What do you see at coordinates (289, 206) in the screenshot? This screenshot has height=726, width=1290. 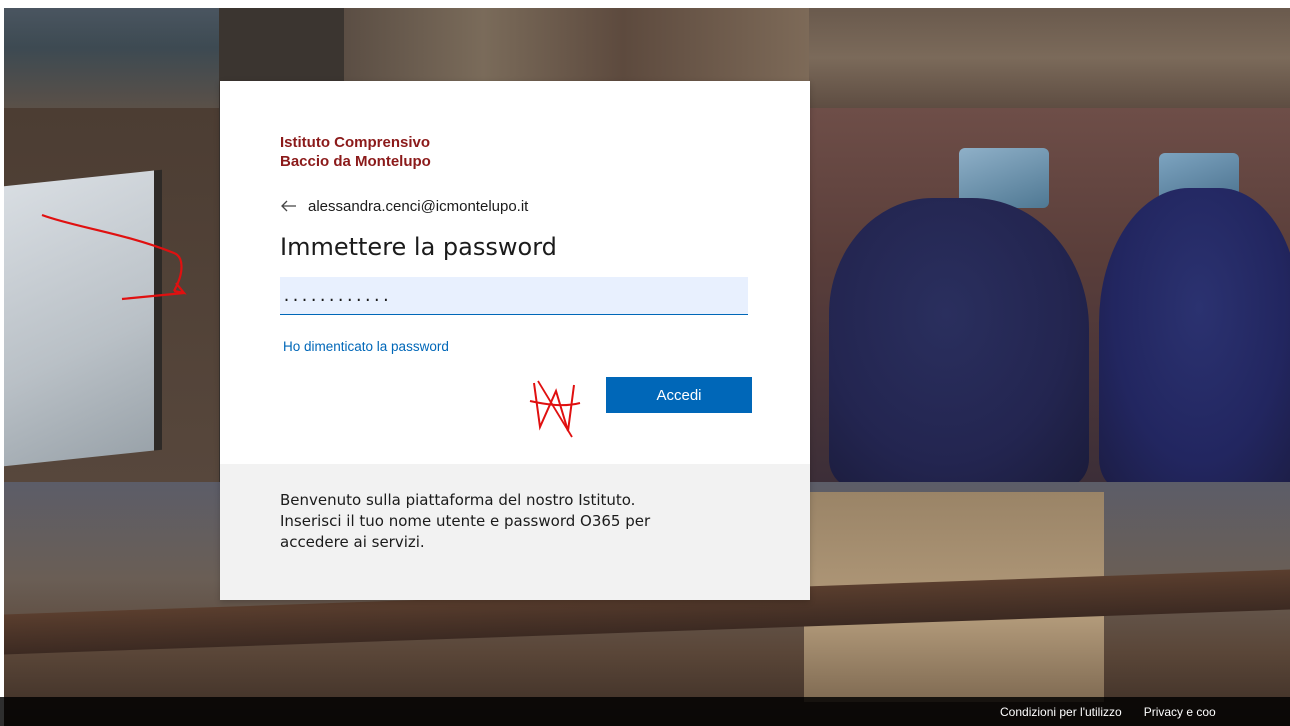 I see `arrow-left-icon` at bounding box center [289, 206].